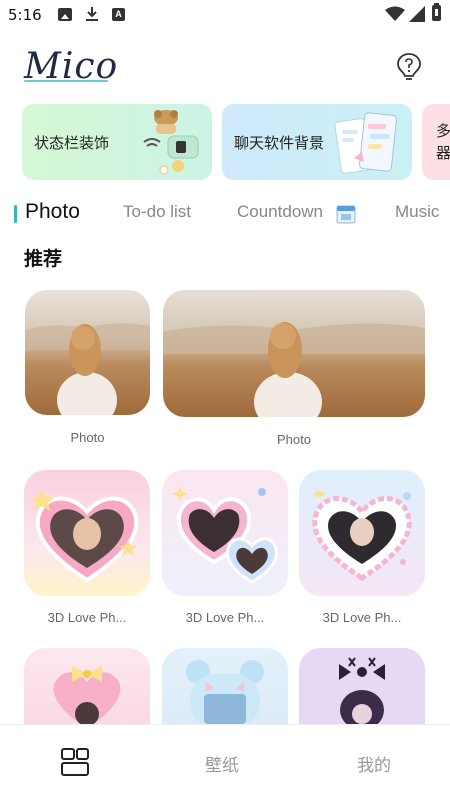 Image resolution: width=450 pixels, height=800 pixels. I want to click on gothic-frame-illustration, so click(362, 688).